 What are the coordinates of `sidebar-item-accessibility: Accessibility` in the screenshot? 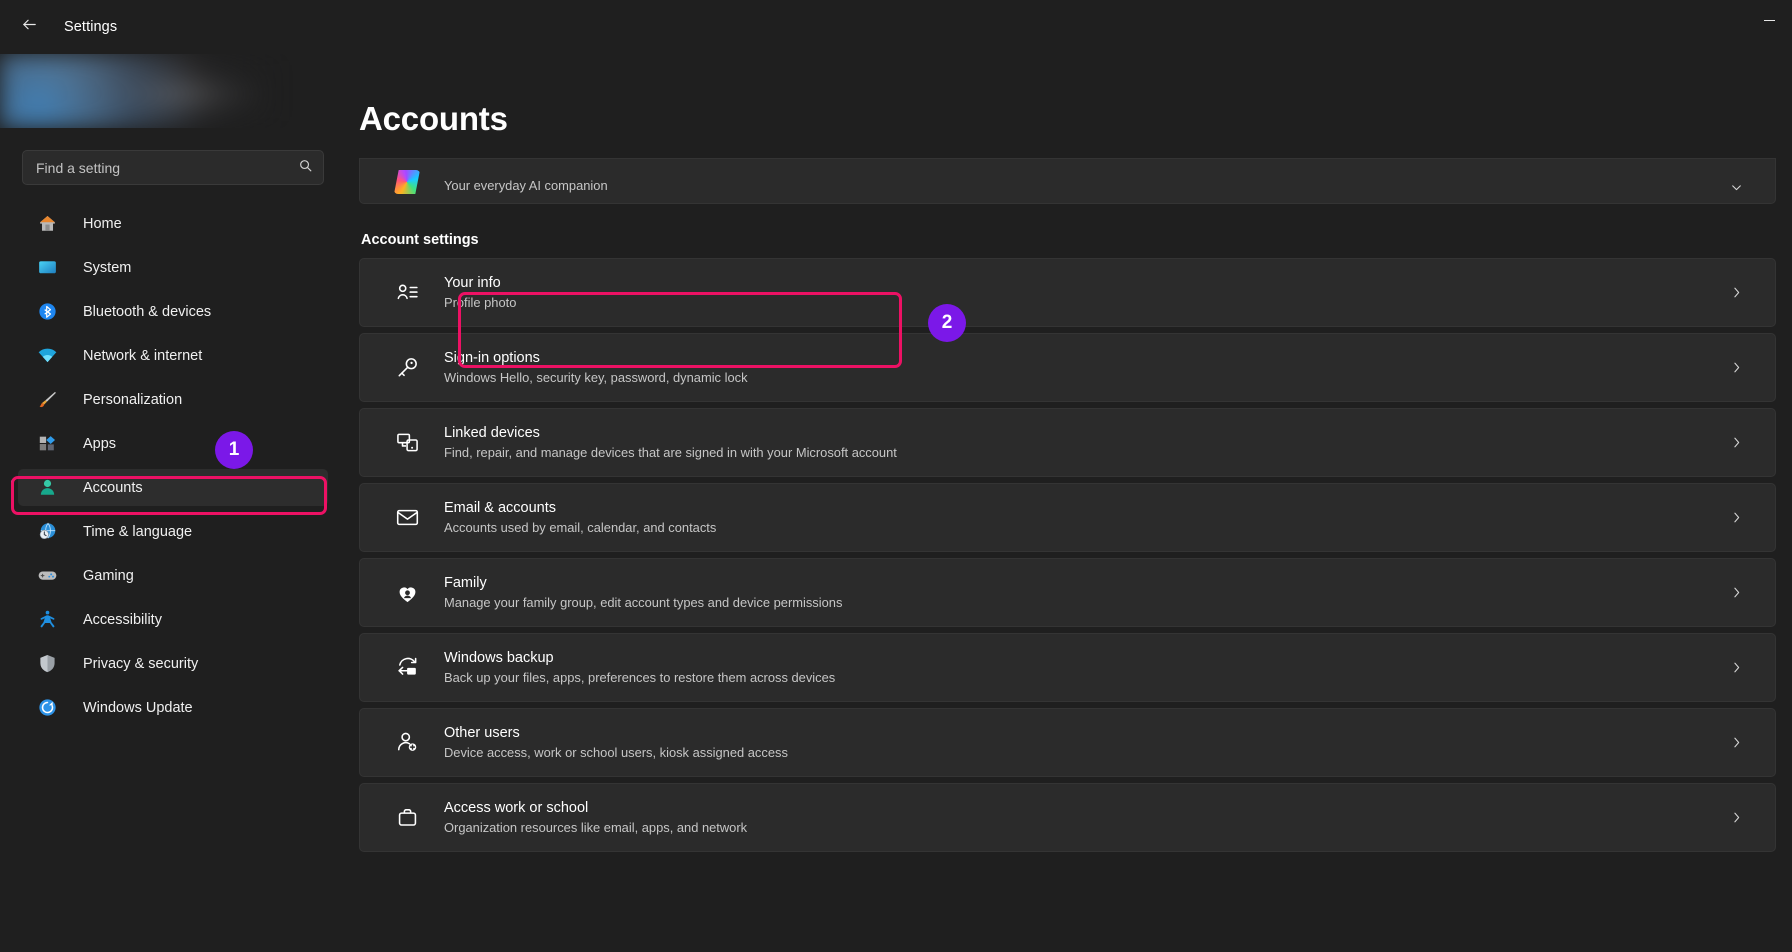 It's located at (173, 619).